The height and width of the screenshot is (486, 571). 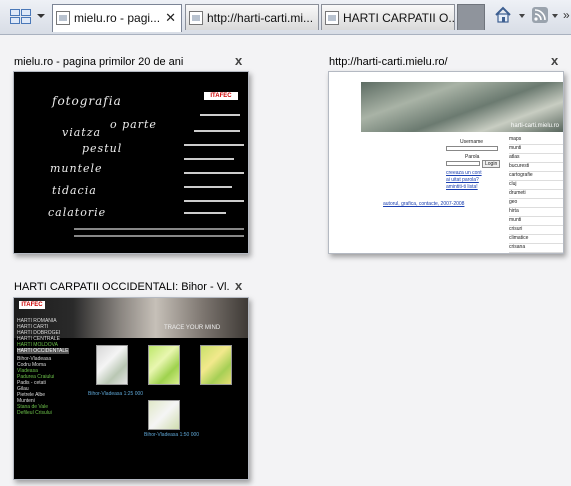 What do you see at coordinates (102, 148) in the screenshot?
I see `menu-item: pestul` at bounding box center [102, 148].